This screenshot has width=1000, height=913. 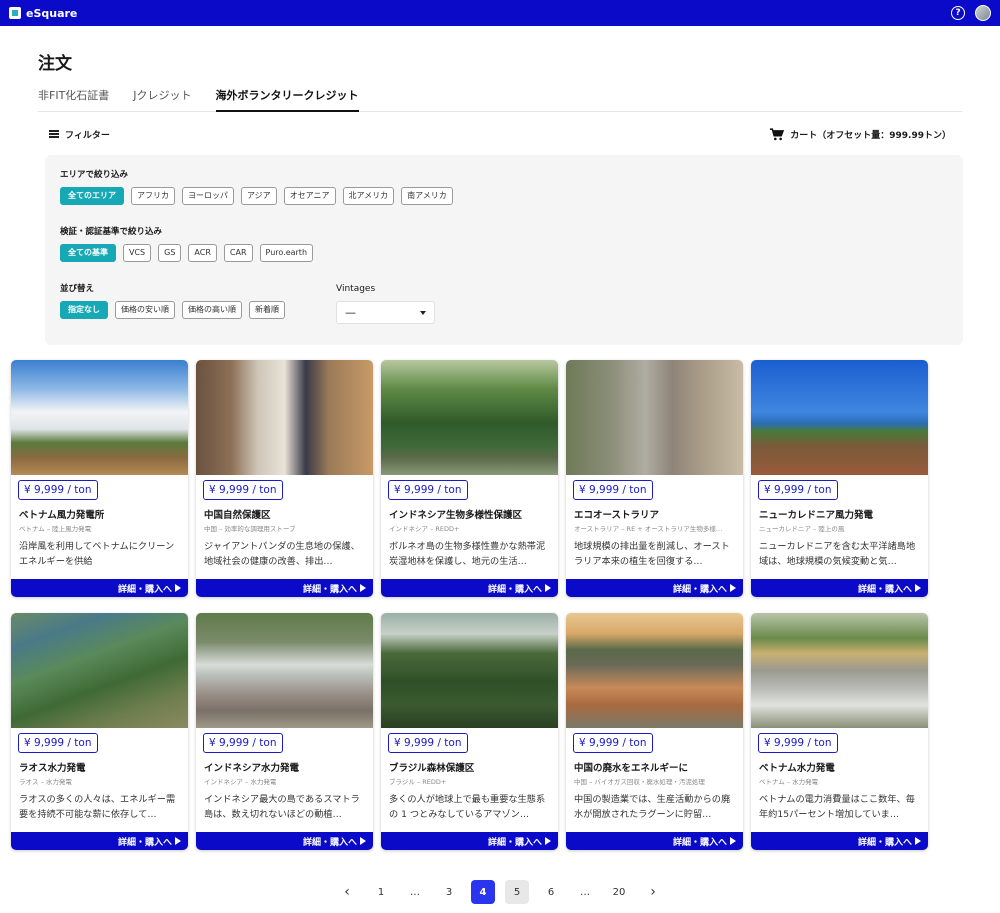 What do you see at coordinates (839, 670) in the screenshot?
I see `project-photo-vietnam-dam` at bounding box center [839, 670].